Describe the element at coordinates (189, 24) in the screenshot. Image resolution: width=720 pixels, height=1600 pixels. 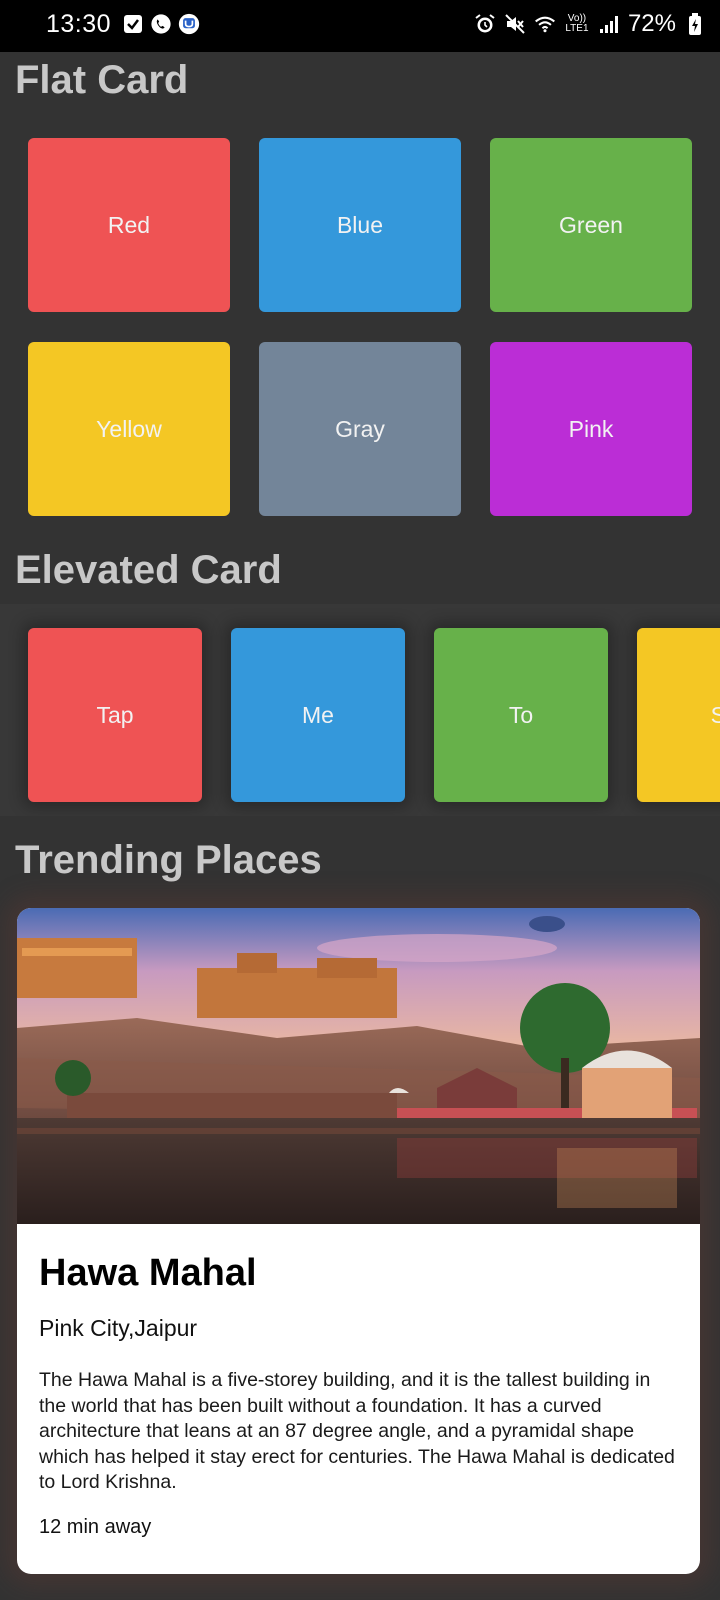
I see `app-notification-icon` at that location.